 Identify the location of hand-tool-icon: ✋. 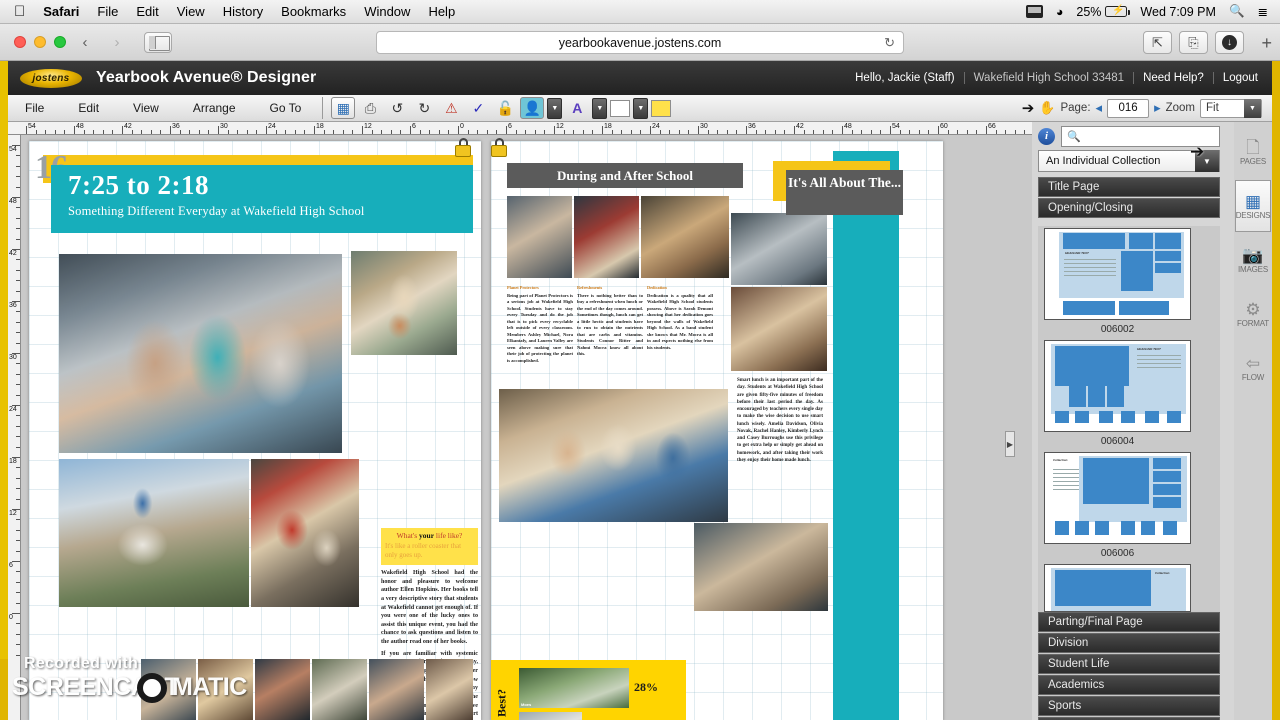
(1047, 108).